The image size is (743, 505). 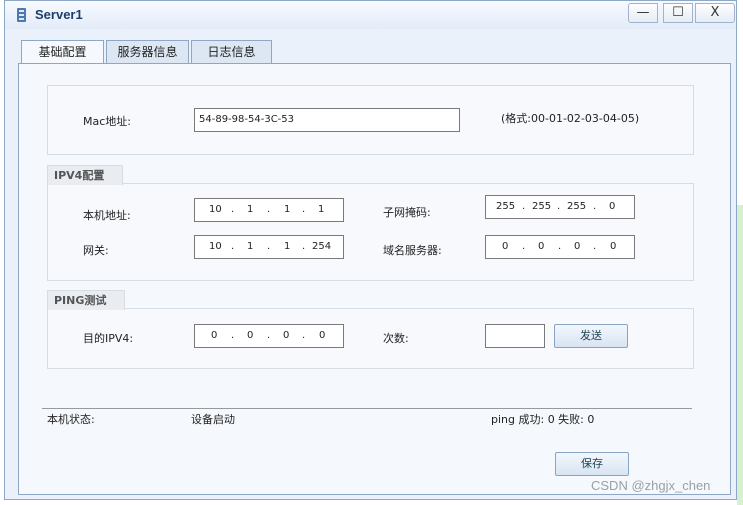 What do you see at coordinates (570, 118) in the screenshot?
I see `mac-format-hint: (格式:00-01-02-03-04-05)` at bounding box center [570, 118].